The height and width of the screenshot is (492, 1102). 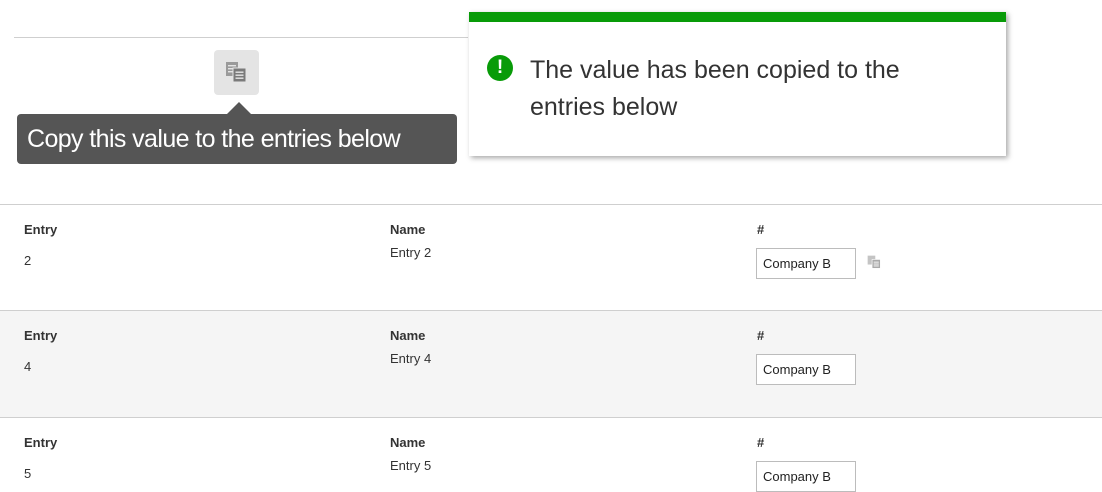 I want to click on copy-to-entries-button, so click(x=236, y=72).